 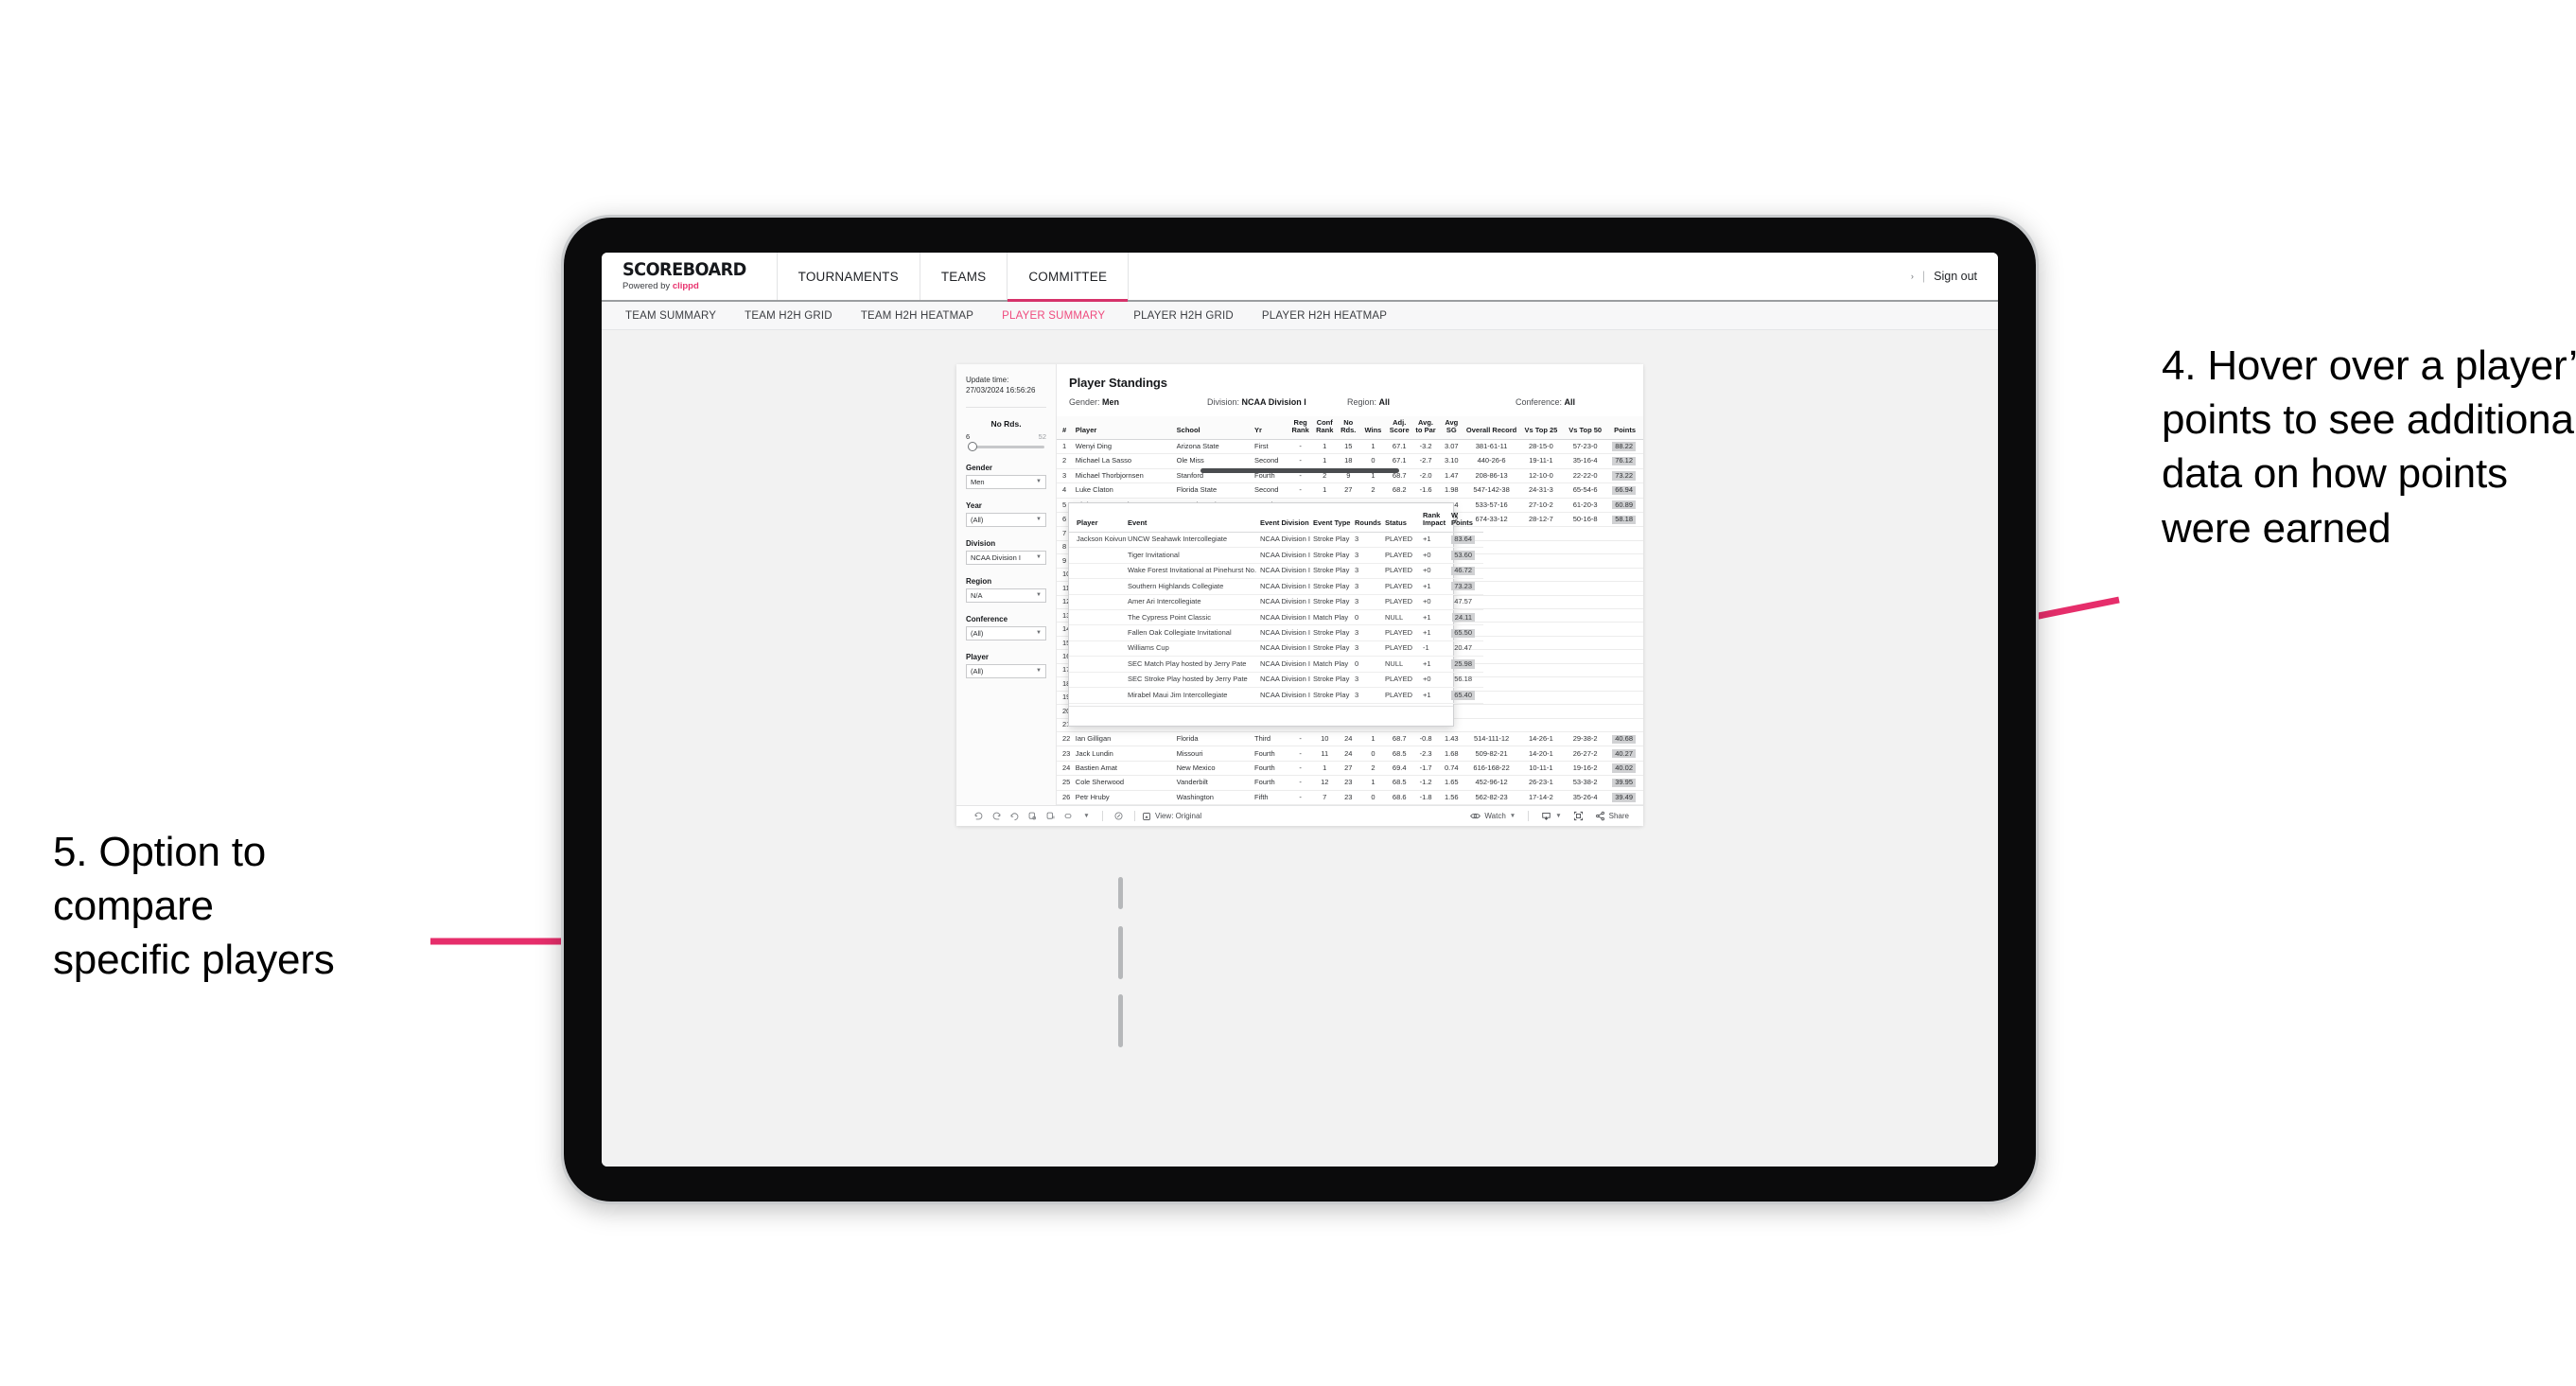 What do you see at coordinates (1541, 461) in the screenshot?
I see `cell-vs-top-25: 19-11-1` at bounding box center [1541, 461].